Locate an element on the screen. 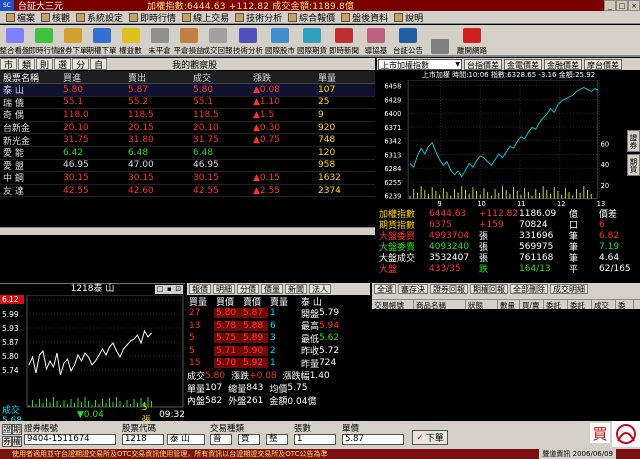 This screenshot has height=459, width=640. lot-select: 整 is located at coordinates (277, 439).